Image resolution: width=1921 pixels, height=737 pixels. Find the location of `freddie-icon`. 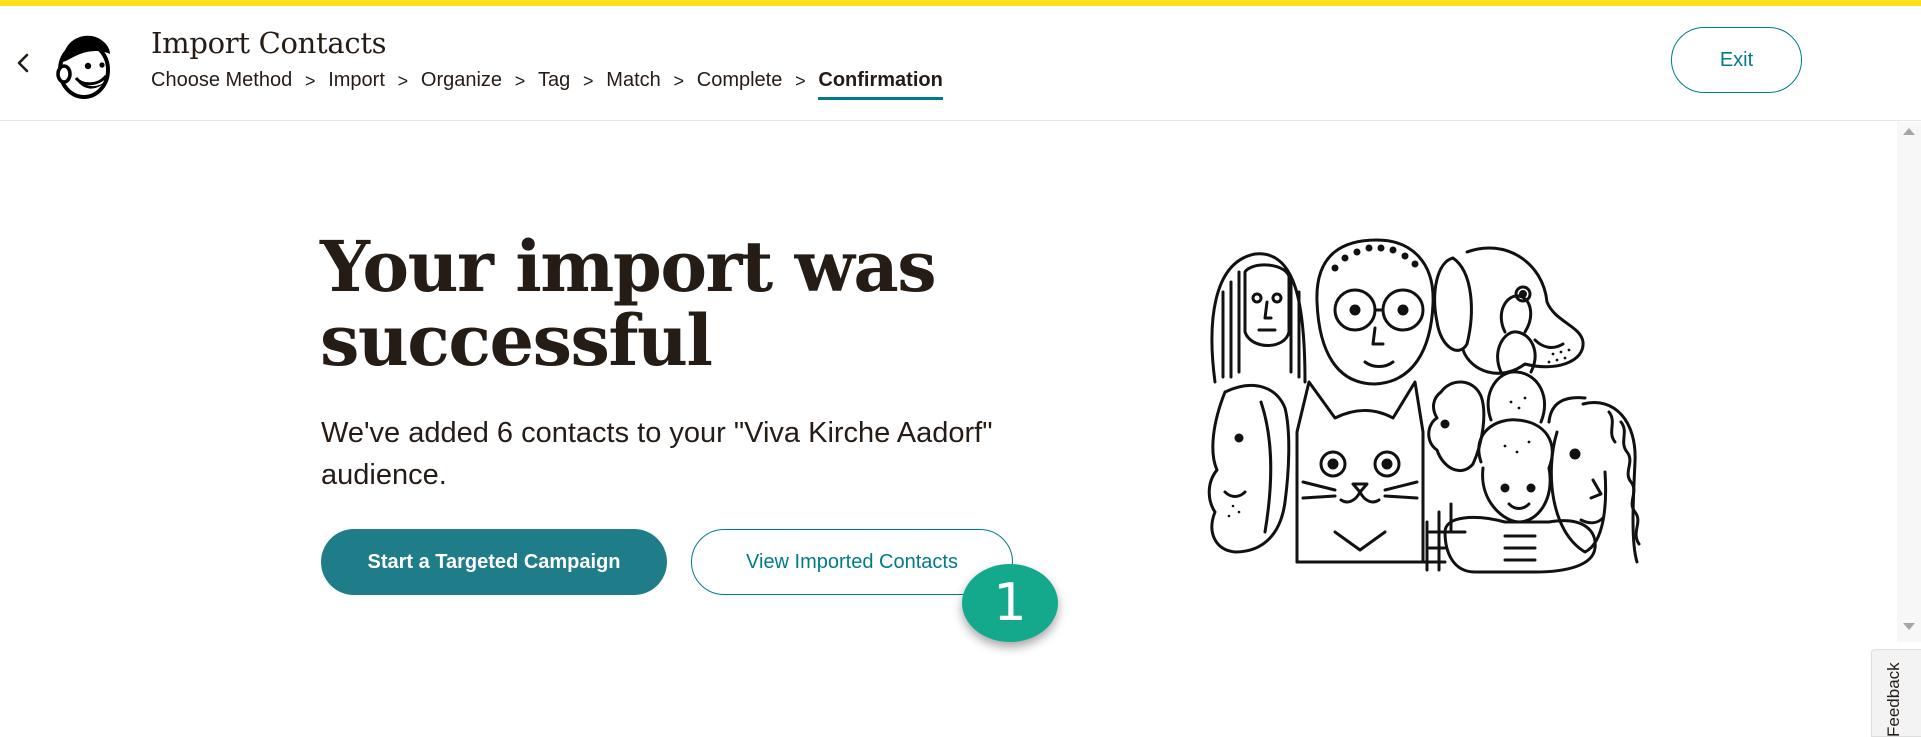

freddie-icon is located at coordinates (83, 67).